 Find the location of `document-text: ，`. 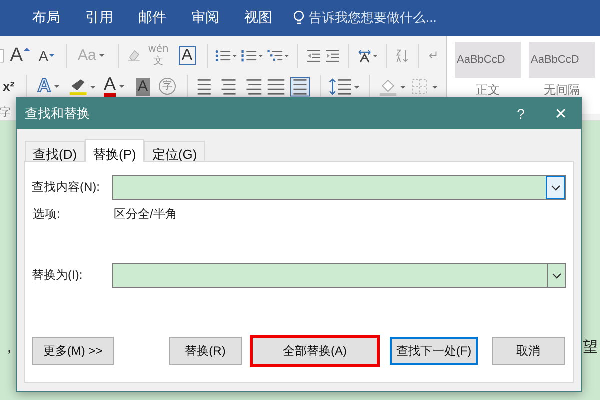

document-text: ， is located at coordinates (9, 347).